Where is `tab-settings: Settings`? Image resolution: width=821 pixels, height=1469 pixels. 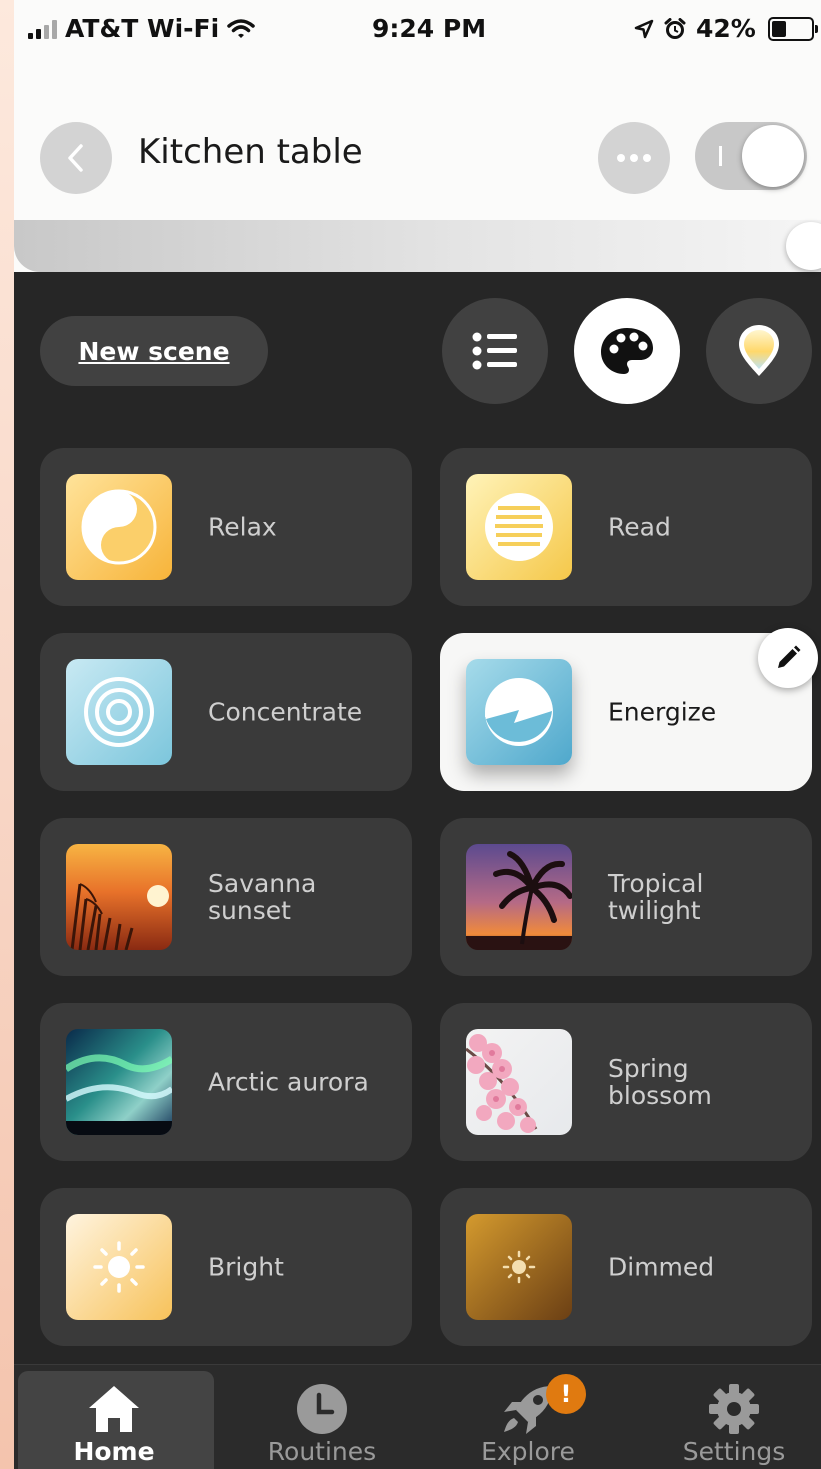
tab-settings: Settings is located at coordinates (727, 1417).